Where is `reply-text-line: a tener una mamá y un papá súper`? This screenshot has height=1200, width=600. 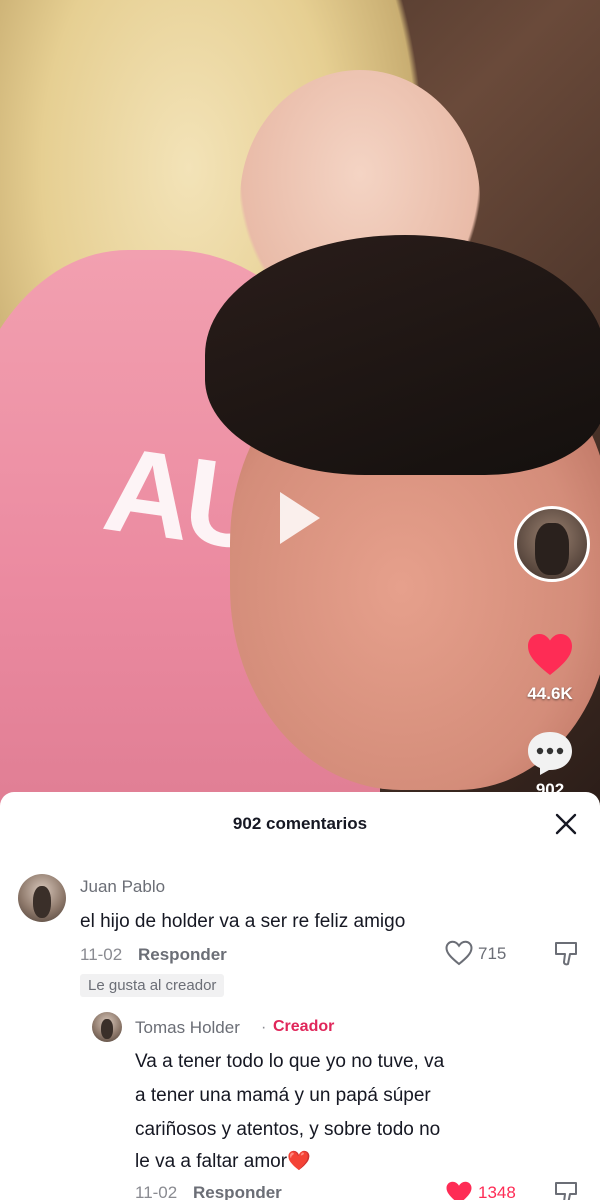
reply-text-line: a tener una mamá y un papá súper is located at coordinates (283, 1095).